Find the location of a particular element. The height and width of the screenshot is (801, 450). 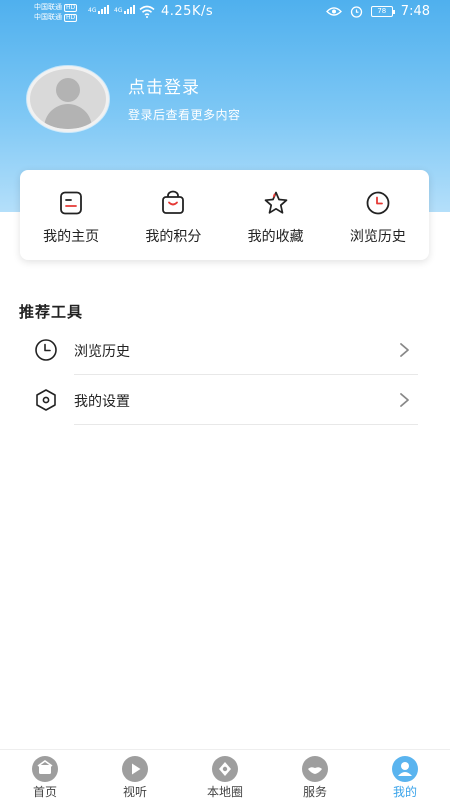

status-bar: 中国联通 HD 中国联通 HD 4G 4G 4.25K/s 78 7:48 is located at coordinates (225, 13).